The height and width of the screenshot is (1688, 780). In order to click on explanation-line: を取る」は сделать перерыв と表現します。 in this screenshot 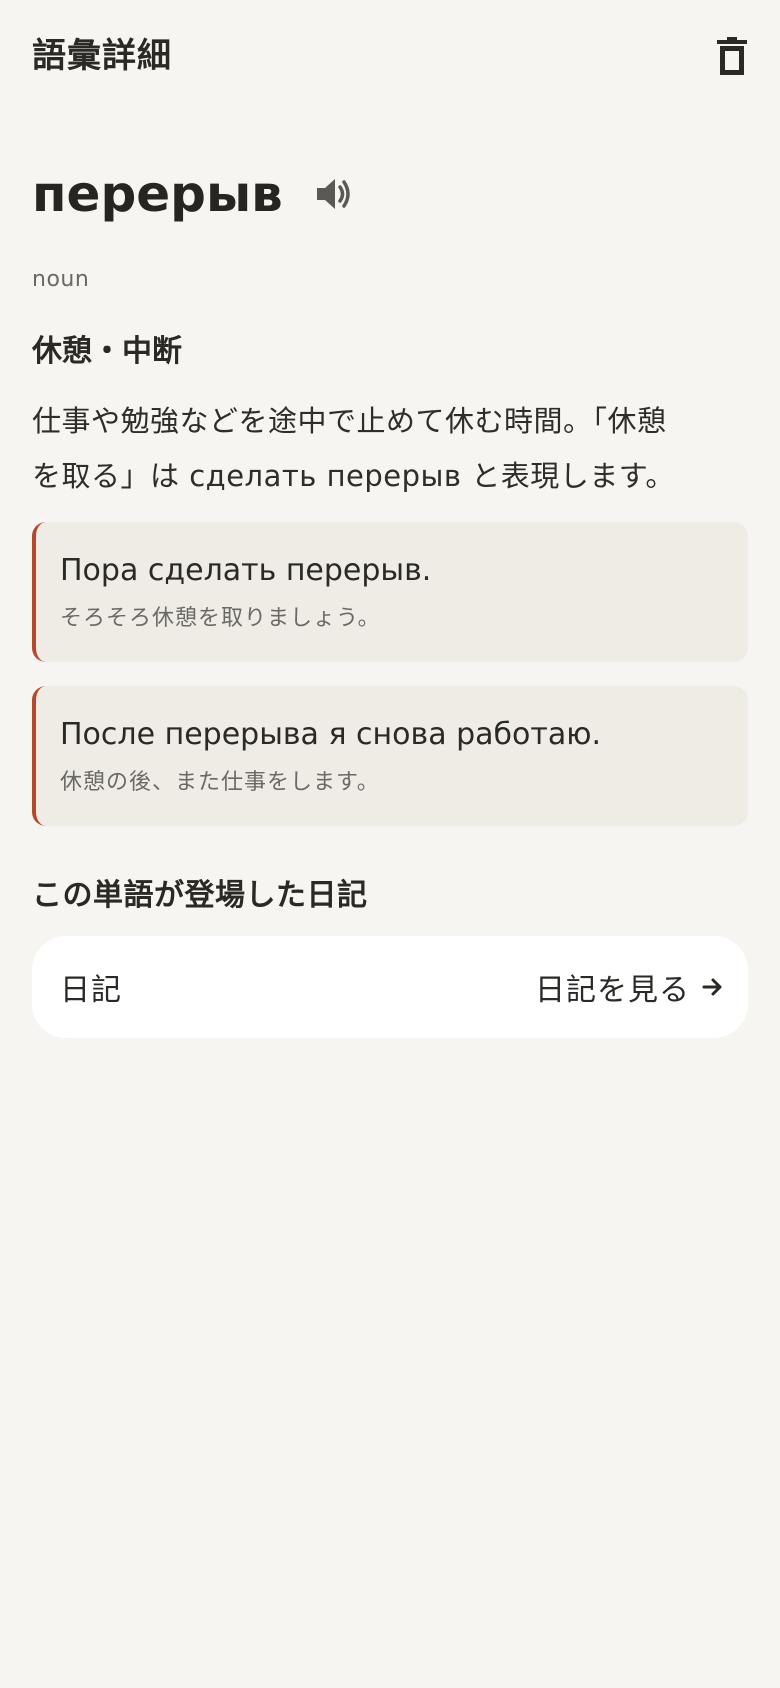, I will do `click(353, 476)`.